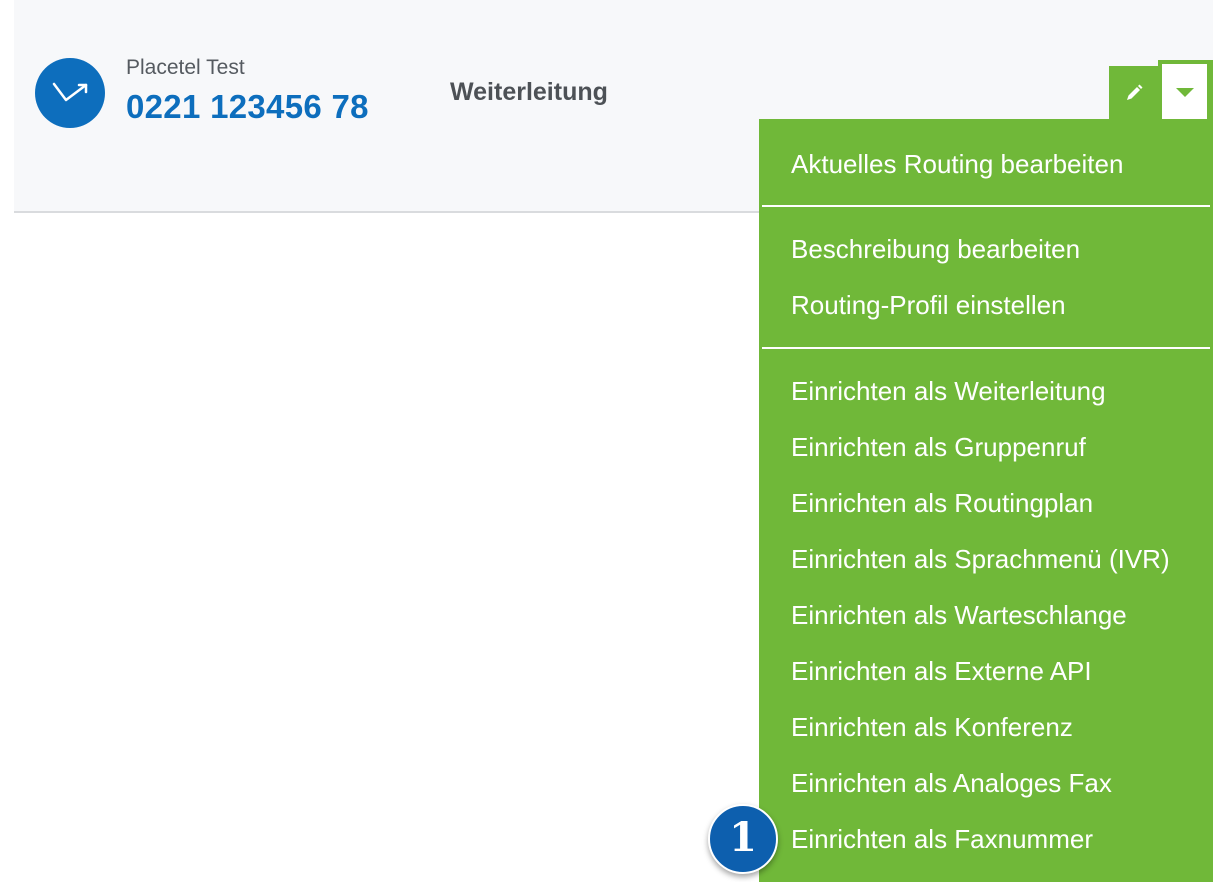 The width and height of the screenshot is (1213, 882). What do you see at coordinates (247, 106) in the screenshot?
I see `phone-number: 0221 123456 78` at bounding box center [247, 106].